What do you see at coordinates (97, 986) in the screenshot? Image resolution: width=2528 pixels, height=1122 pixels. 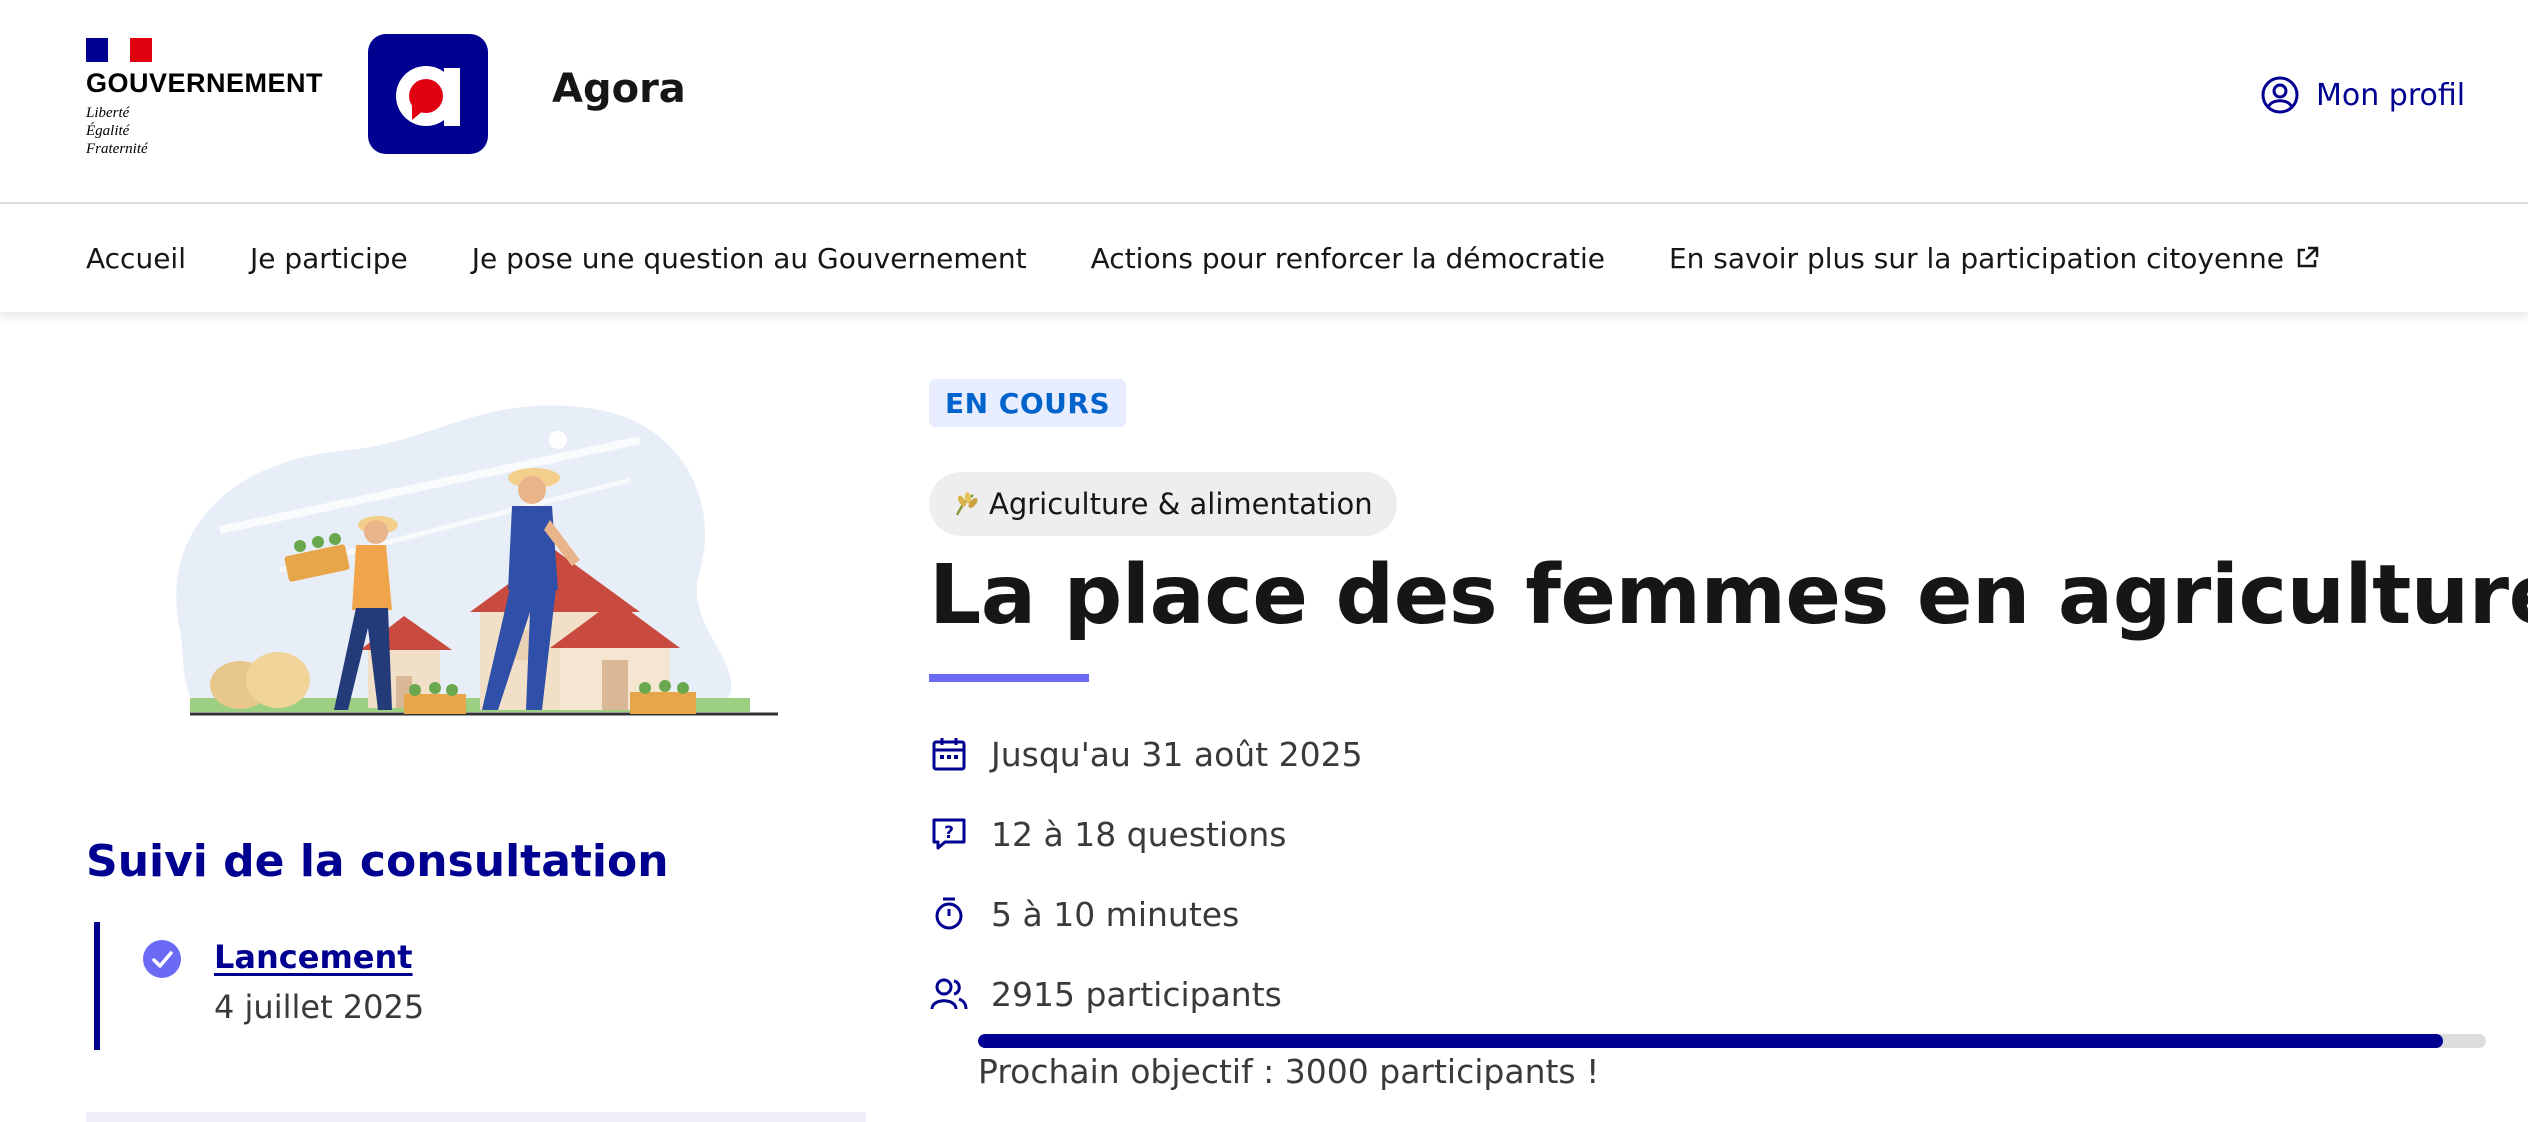 I see `timeline-bar` at bounding box center [97, 986].